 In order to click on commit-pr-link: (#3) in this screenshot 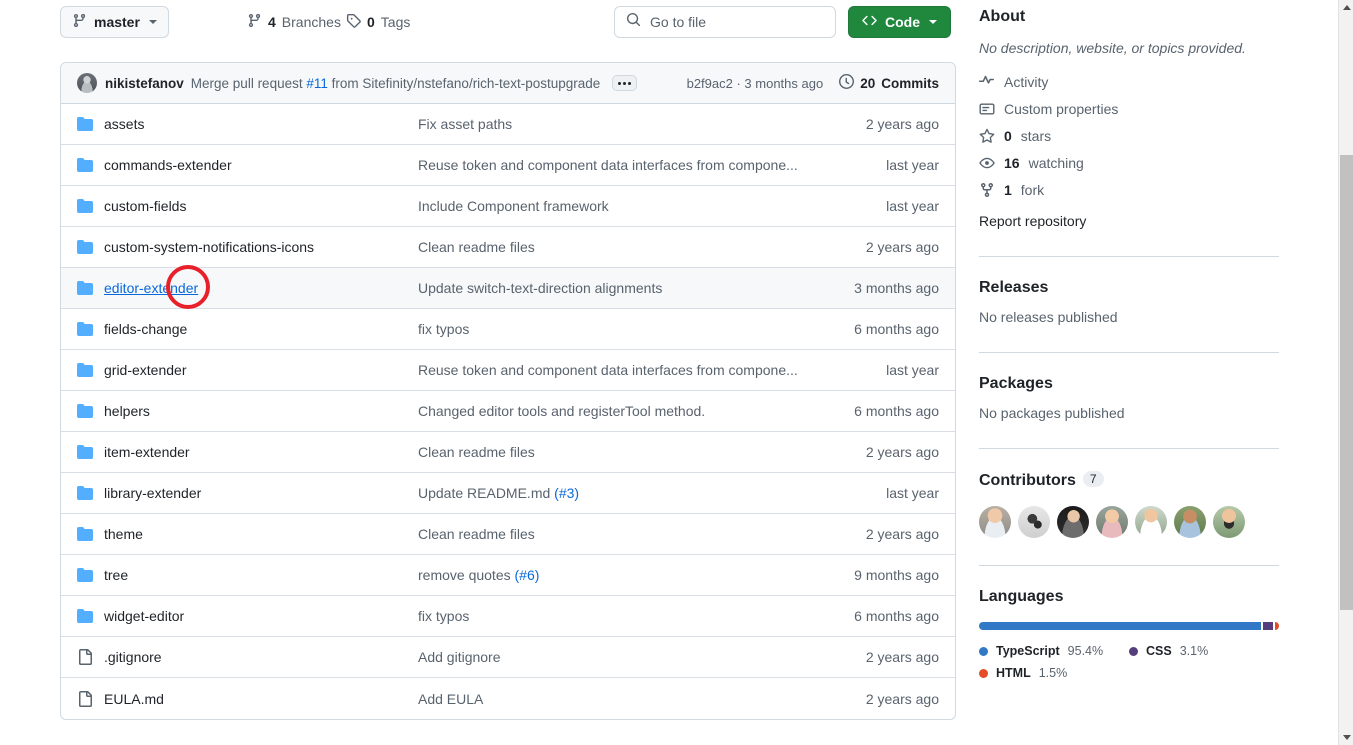, I will do `click(566, 493)`.